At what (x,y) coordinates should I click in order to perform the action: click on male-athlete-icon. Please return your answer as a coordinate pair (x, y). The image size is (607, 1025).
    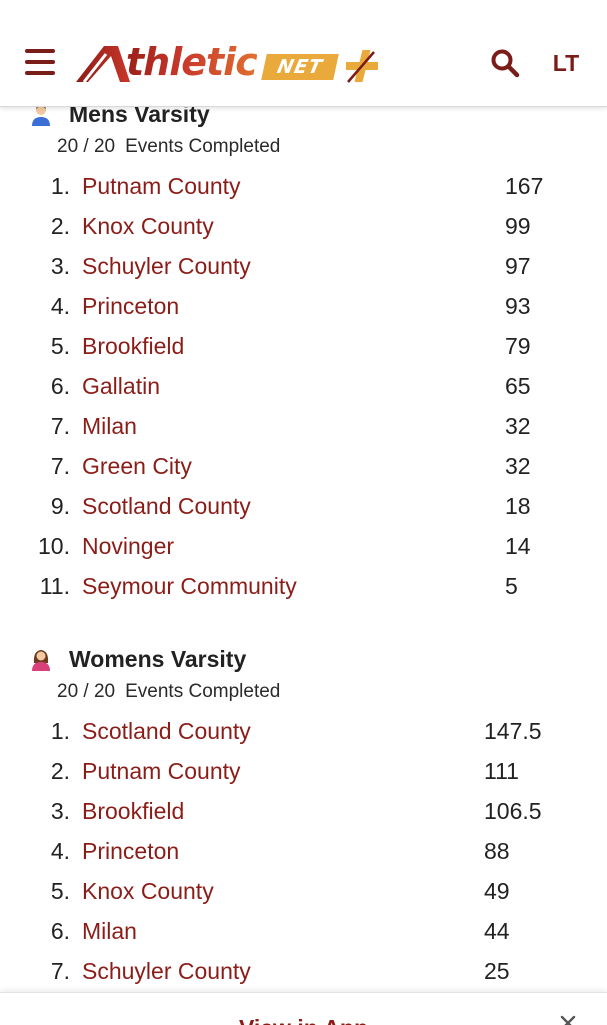
    Looking at the image, I should click on (41, 115).